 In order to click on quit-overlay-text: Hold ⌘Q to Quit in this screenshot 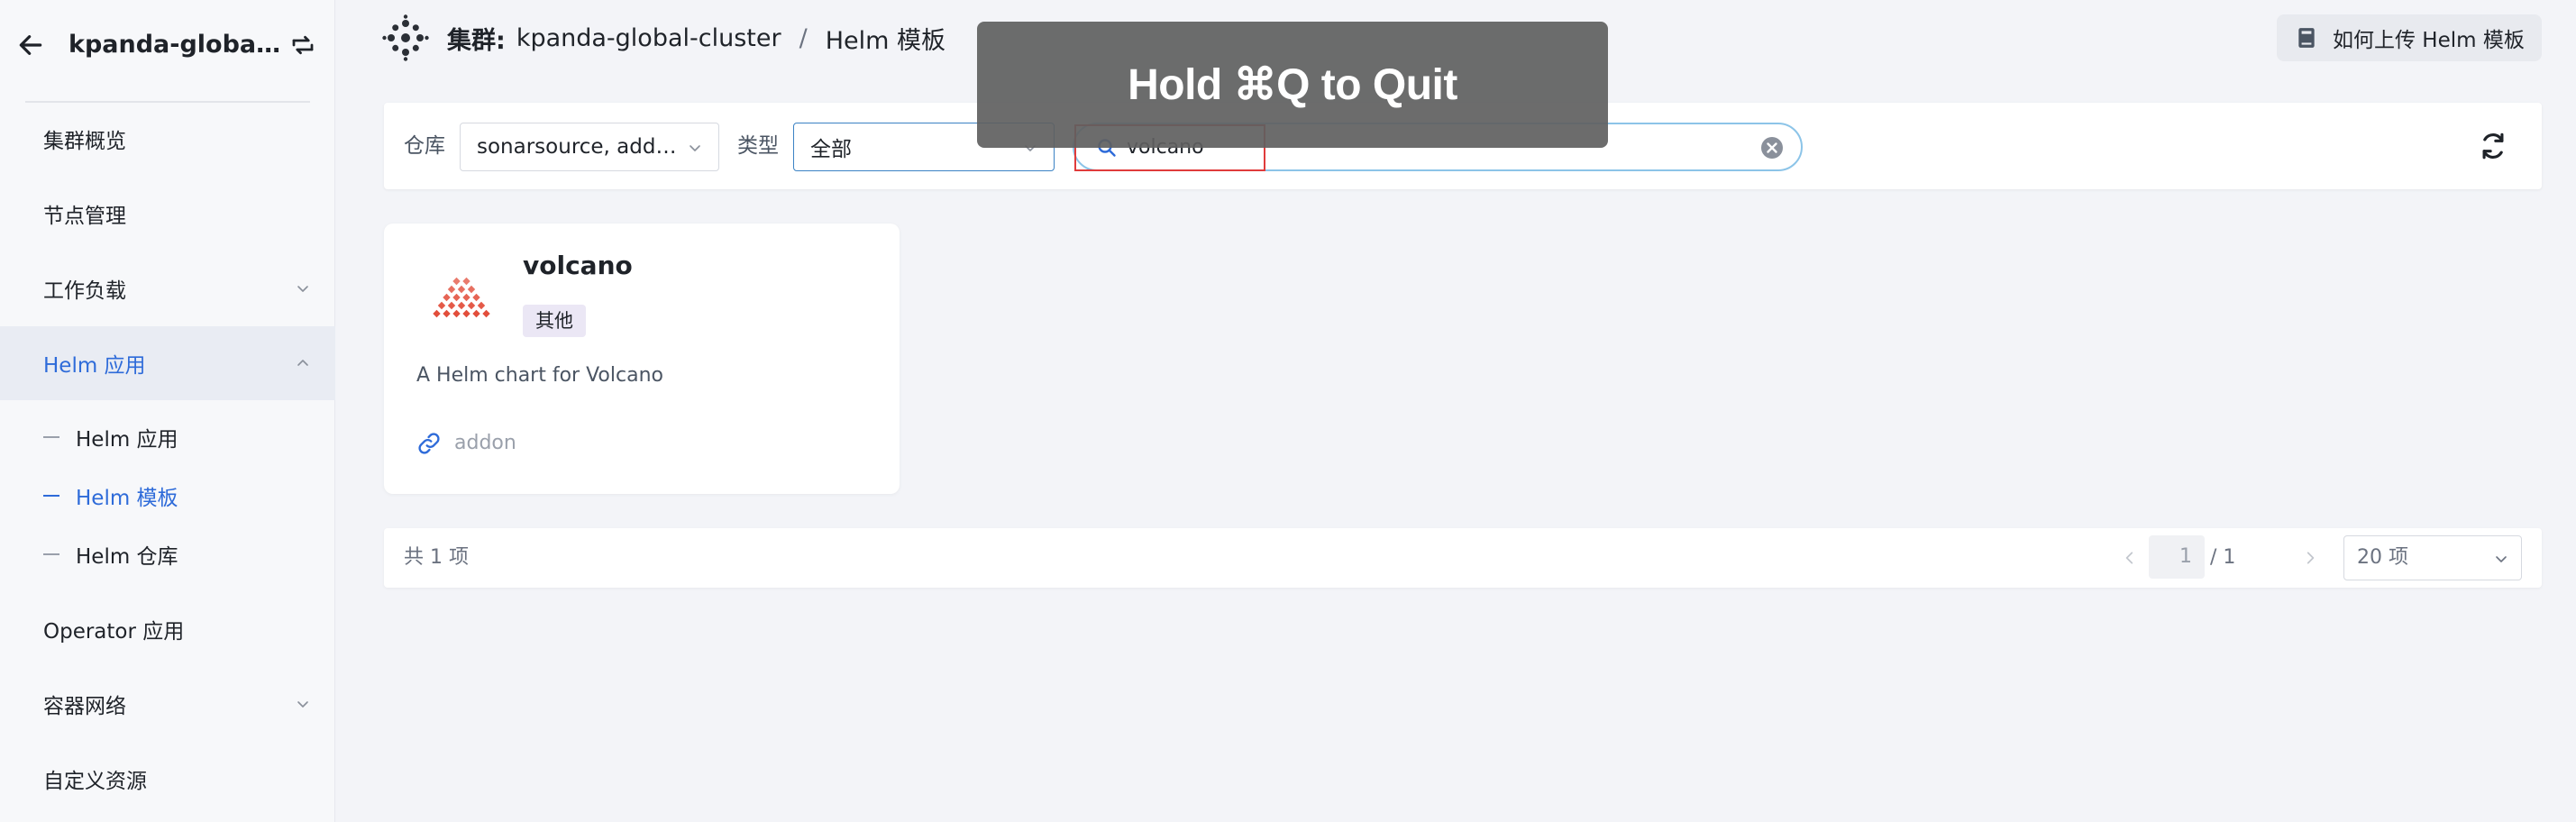, I will do `click(1292, 85)`.